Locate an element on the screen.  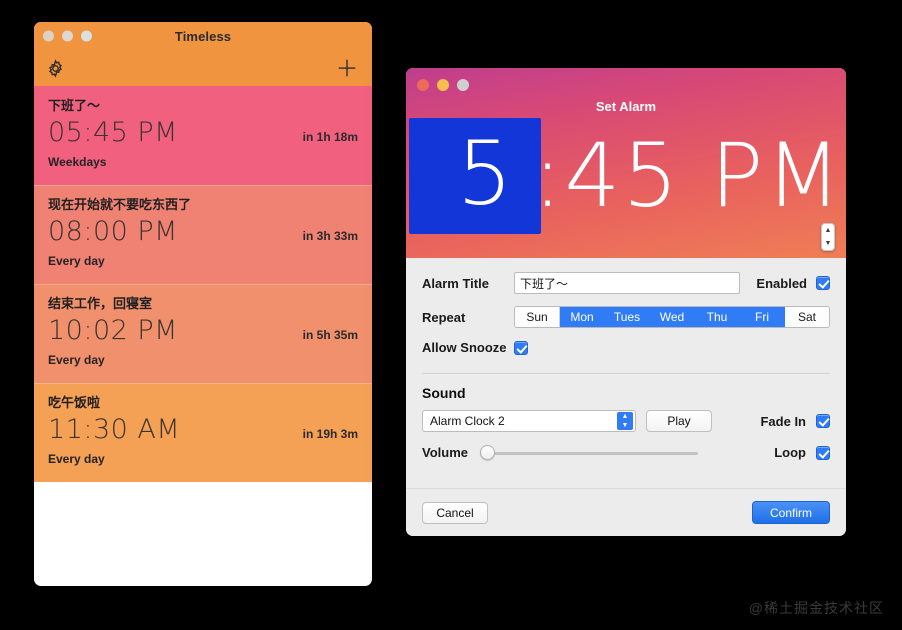
watermark: @稀土掘金技术社区 is located at coordinates (816, 608).